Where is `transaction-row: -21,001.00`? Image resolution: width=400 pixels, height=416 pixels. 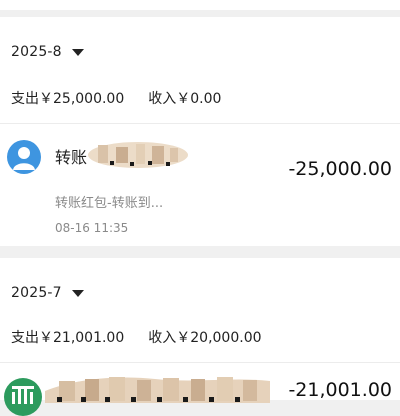
transaction-row: -21,001.00 is located at coordinates (200, 389).